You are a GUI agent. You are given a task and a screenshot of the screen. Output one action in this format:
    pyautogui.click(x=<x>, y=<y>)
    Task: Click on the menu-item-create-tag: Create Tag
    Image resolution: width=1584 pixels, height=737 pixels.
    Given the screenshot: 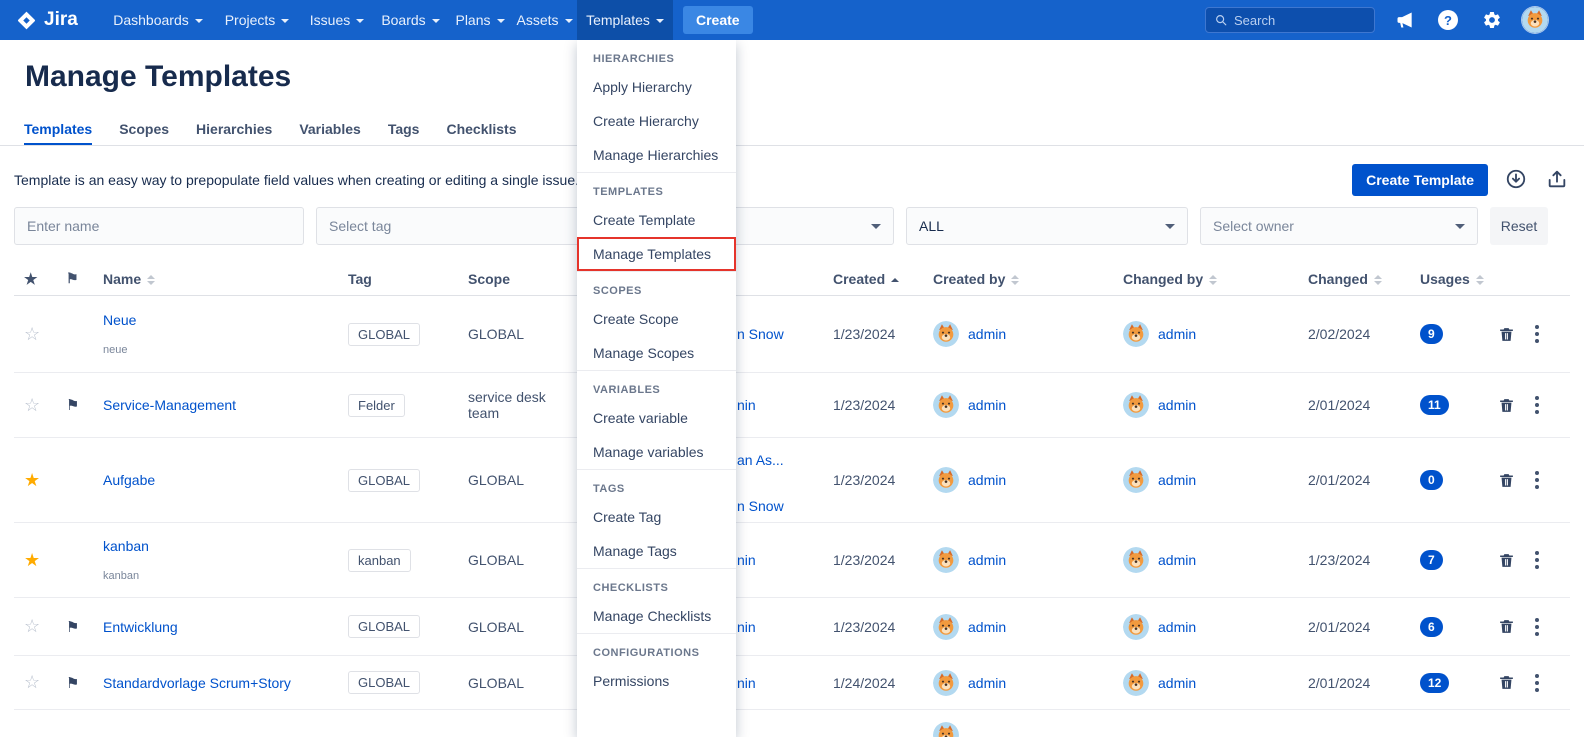 What is the action you would take?
    pyautogui.click(x=656, y=517)
    